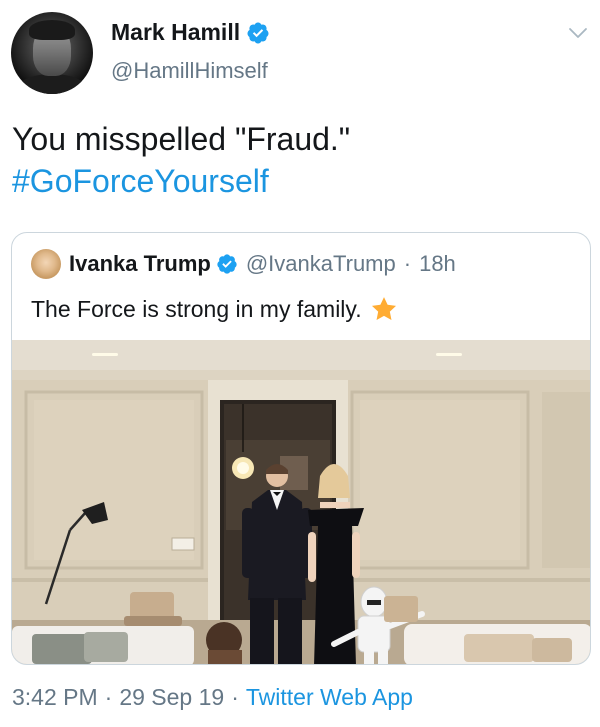 The image size is (600, 727). Describe the element at coordinates (243, 264) in the screenshot. I see `quoted-tweet-header: Ivanka Trump @IvankaTrump · 18h` at that location.